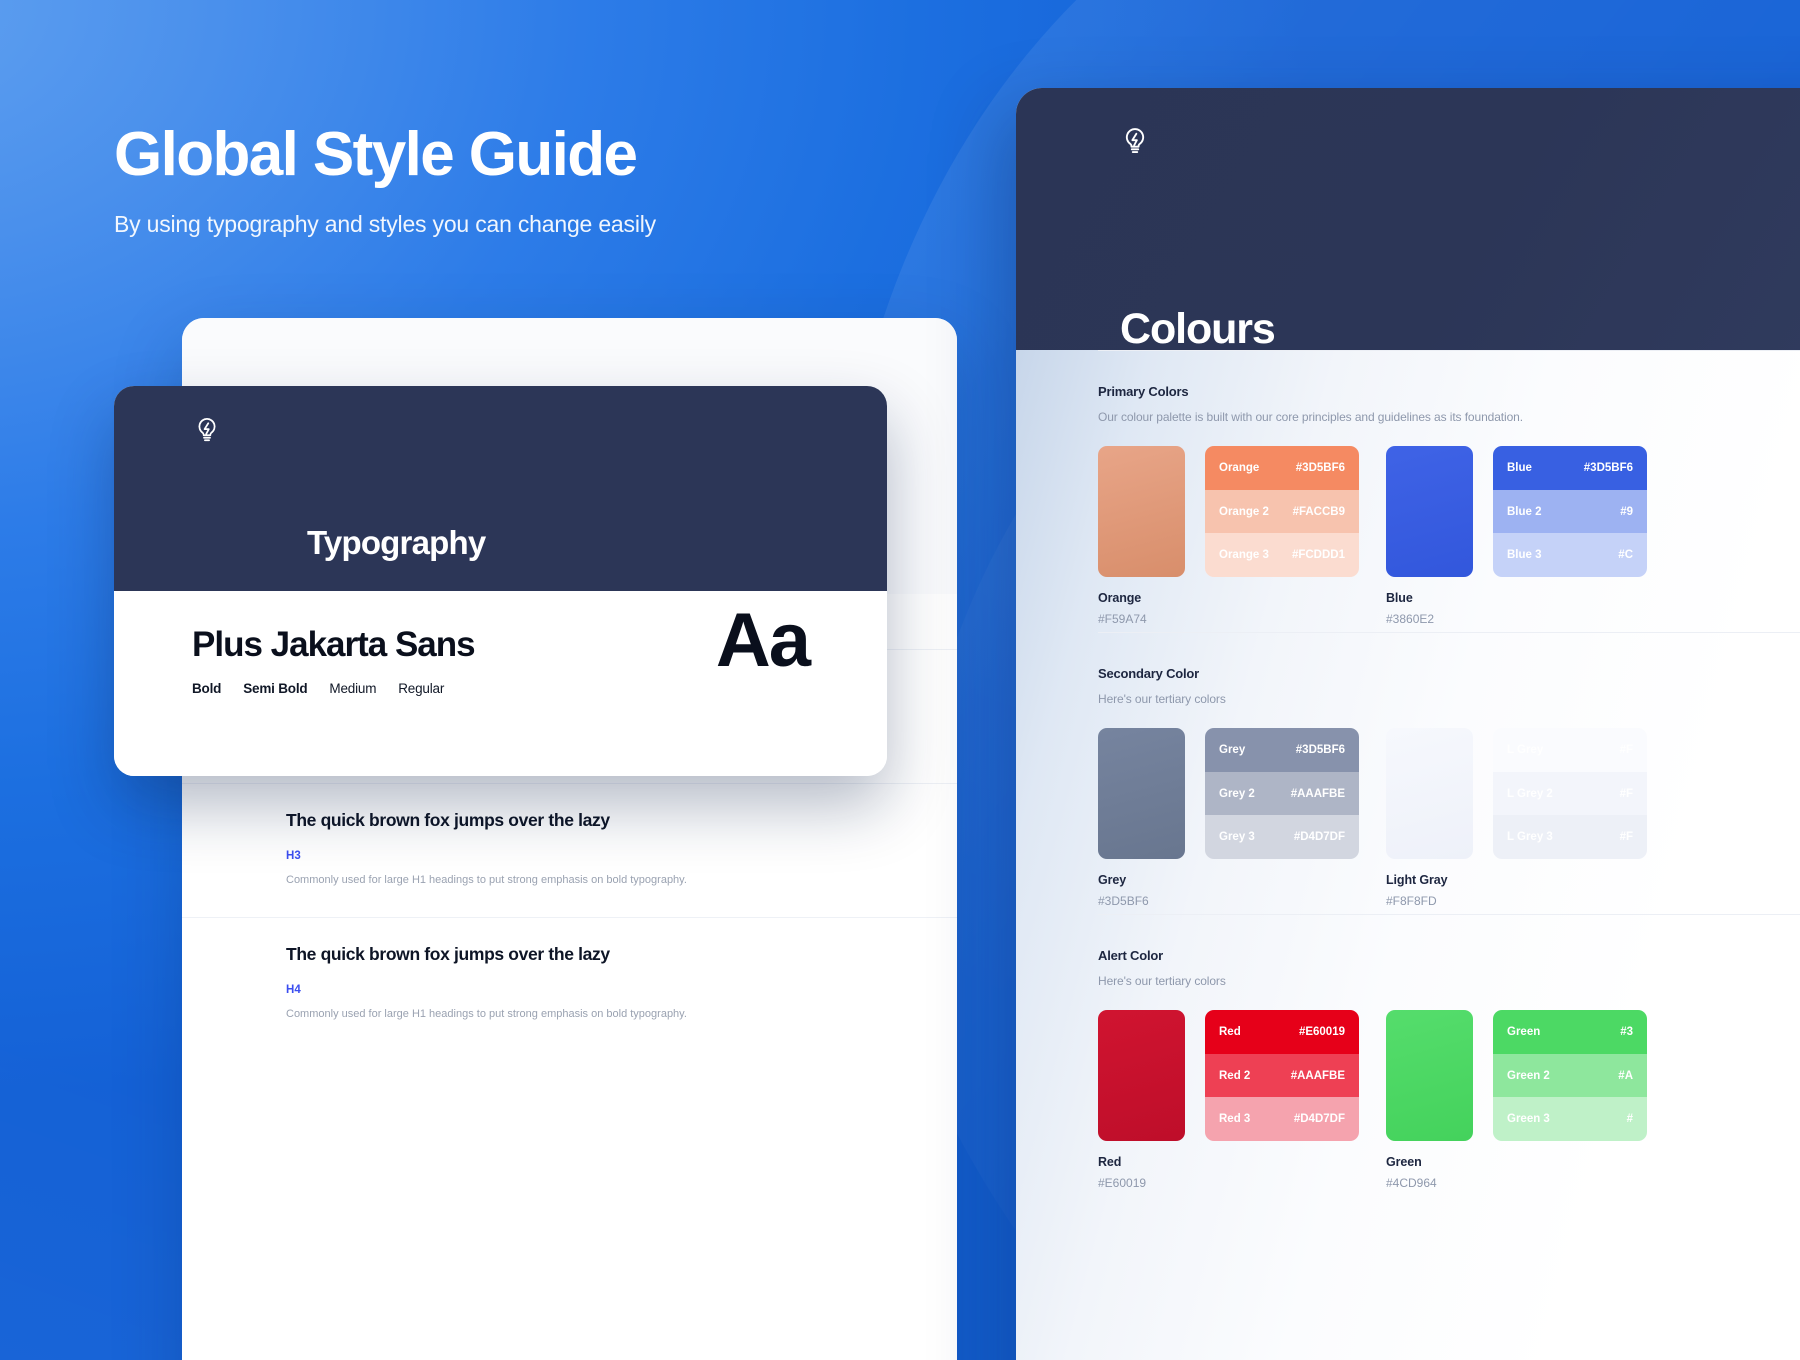 This screenshot has height=1360, width=1800. Describe the element at coordinates (293, 856) in the screenshot. I see `typography-level-tag: H3` at that location.